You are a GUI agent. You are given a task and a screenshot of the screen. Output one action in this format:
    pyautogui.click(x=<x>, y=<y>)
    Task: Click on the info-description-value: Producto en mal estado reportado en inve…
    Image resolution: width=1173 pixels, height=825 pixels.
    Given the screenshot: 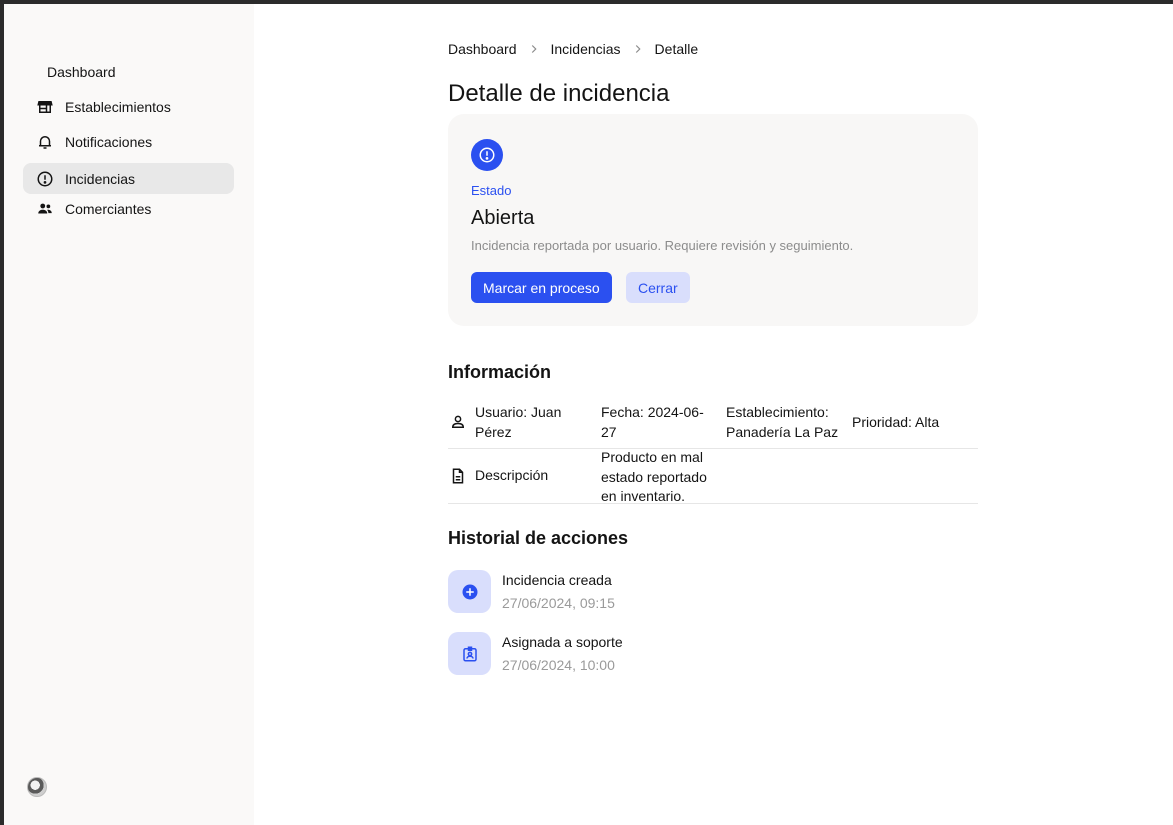 What is the action you would take?
    pyautogui.click(x=654, y=476)
    